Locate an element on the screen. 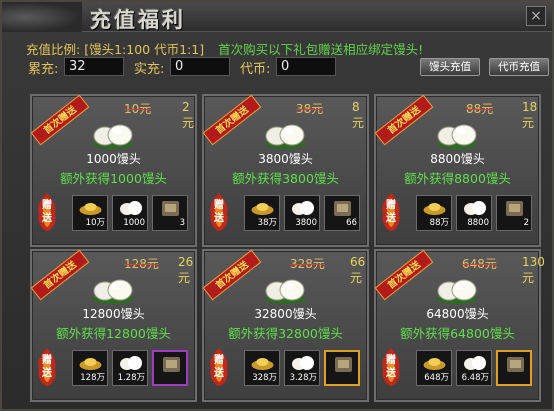 The image size is (554, 411). reward-slot: 1000 is located at coordinates (130, 213).